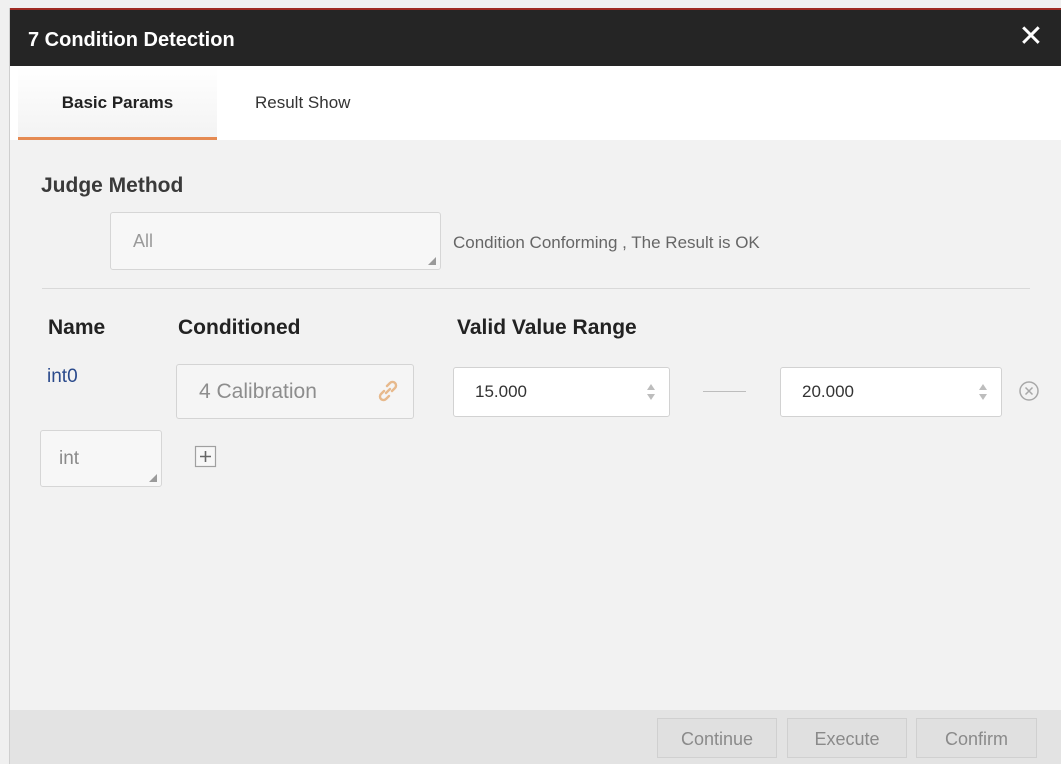 The height and width of the screenshot is (764, 1061). Describe the element at coordinates (547, 327) in the screenshot. I see `column-header-valid-range: Valid Value Range` at that location.